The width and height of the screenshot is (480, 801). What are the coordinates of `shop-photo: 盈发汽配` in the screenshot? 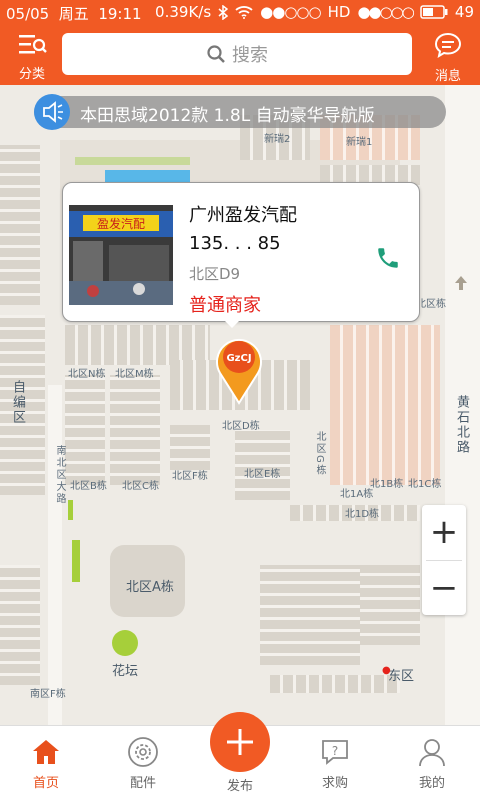 It's located at (121, 255).